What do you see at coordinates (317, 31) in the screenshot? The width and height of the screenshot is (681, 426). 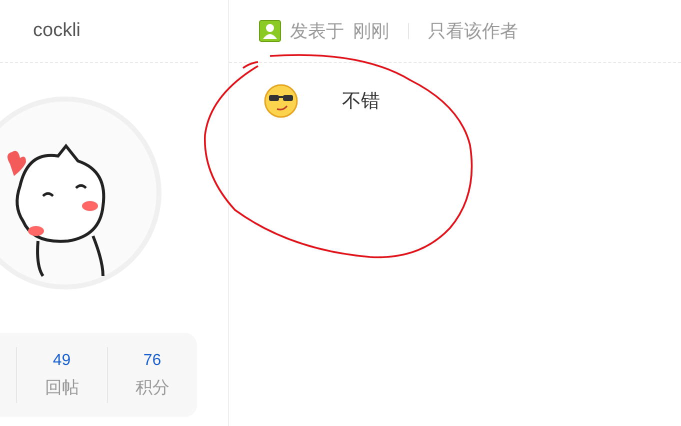 I see `posted-label: 发表于` at bounding box center [317, 31].